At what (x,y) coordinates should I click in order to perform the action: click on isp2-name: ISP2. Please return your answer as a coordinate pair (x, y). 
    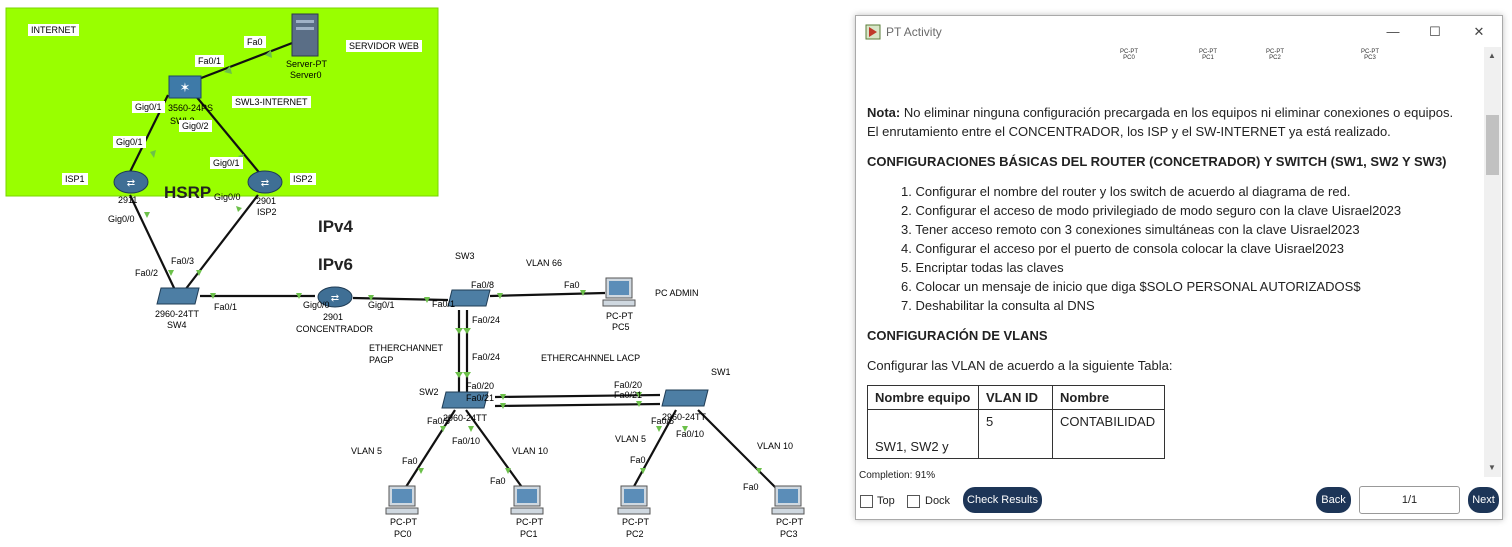
    Looking at the image, I should click on (267, 212).